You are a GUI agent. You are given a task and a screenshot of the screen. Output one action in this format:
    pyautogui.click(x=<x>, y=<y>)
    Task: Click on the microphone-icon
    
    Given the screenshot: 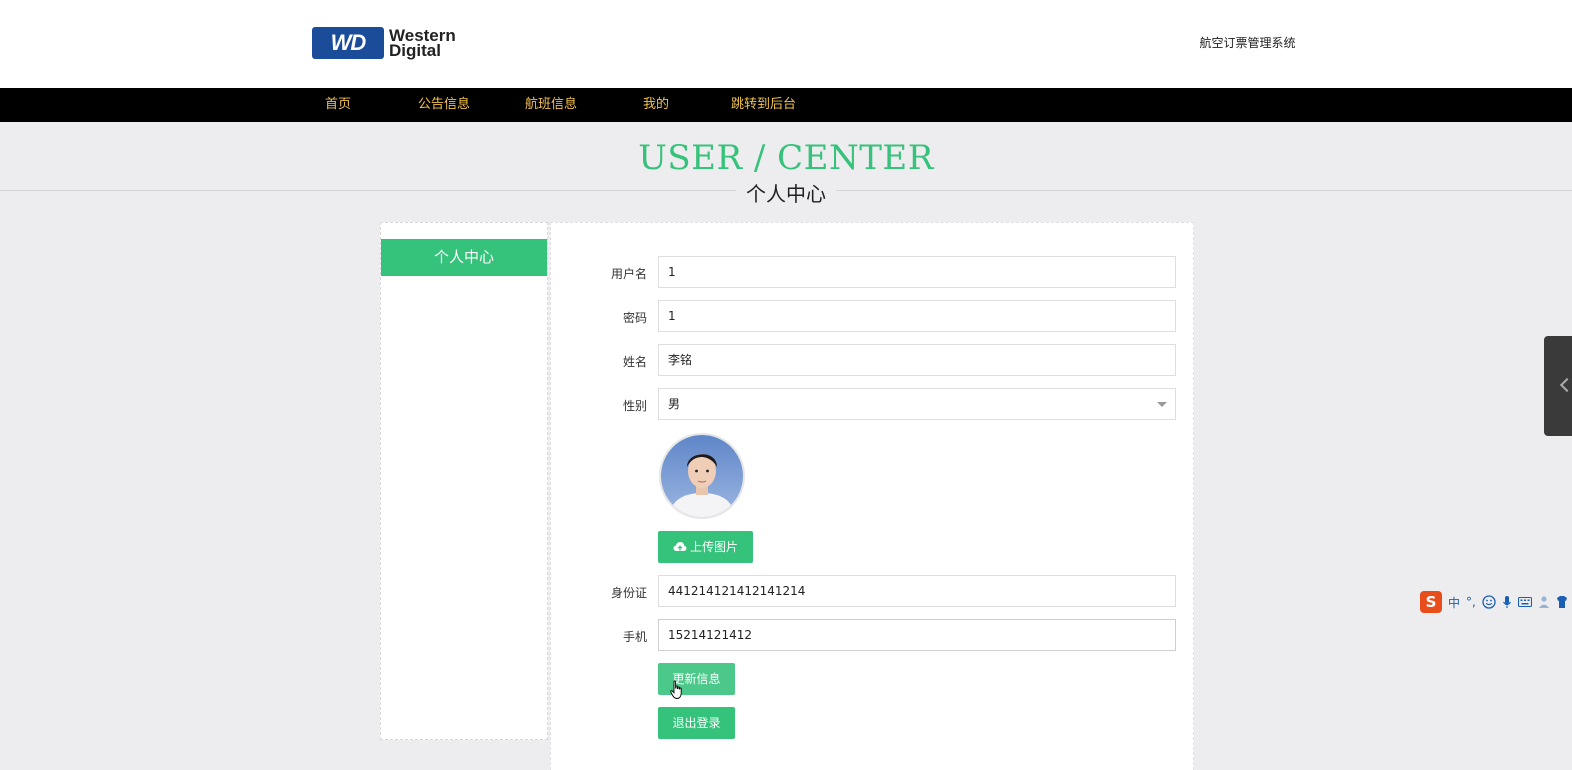 What is the action you would take?
    pyautogui.click(x=1507, y=602)
    